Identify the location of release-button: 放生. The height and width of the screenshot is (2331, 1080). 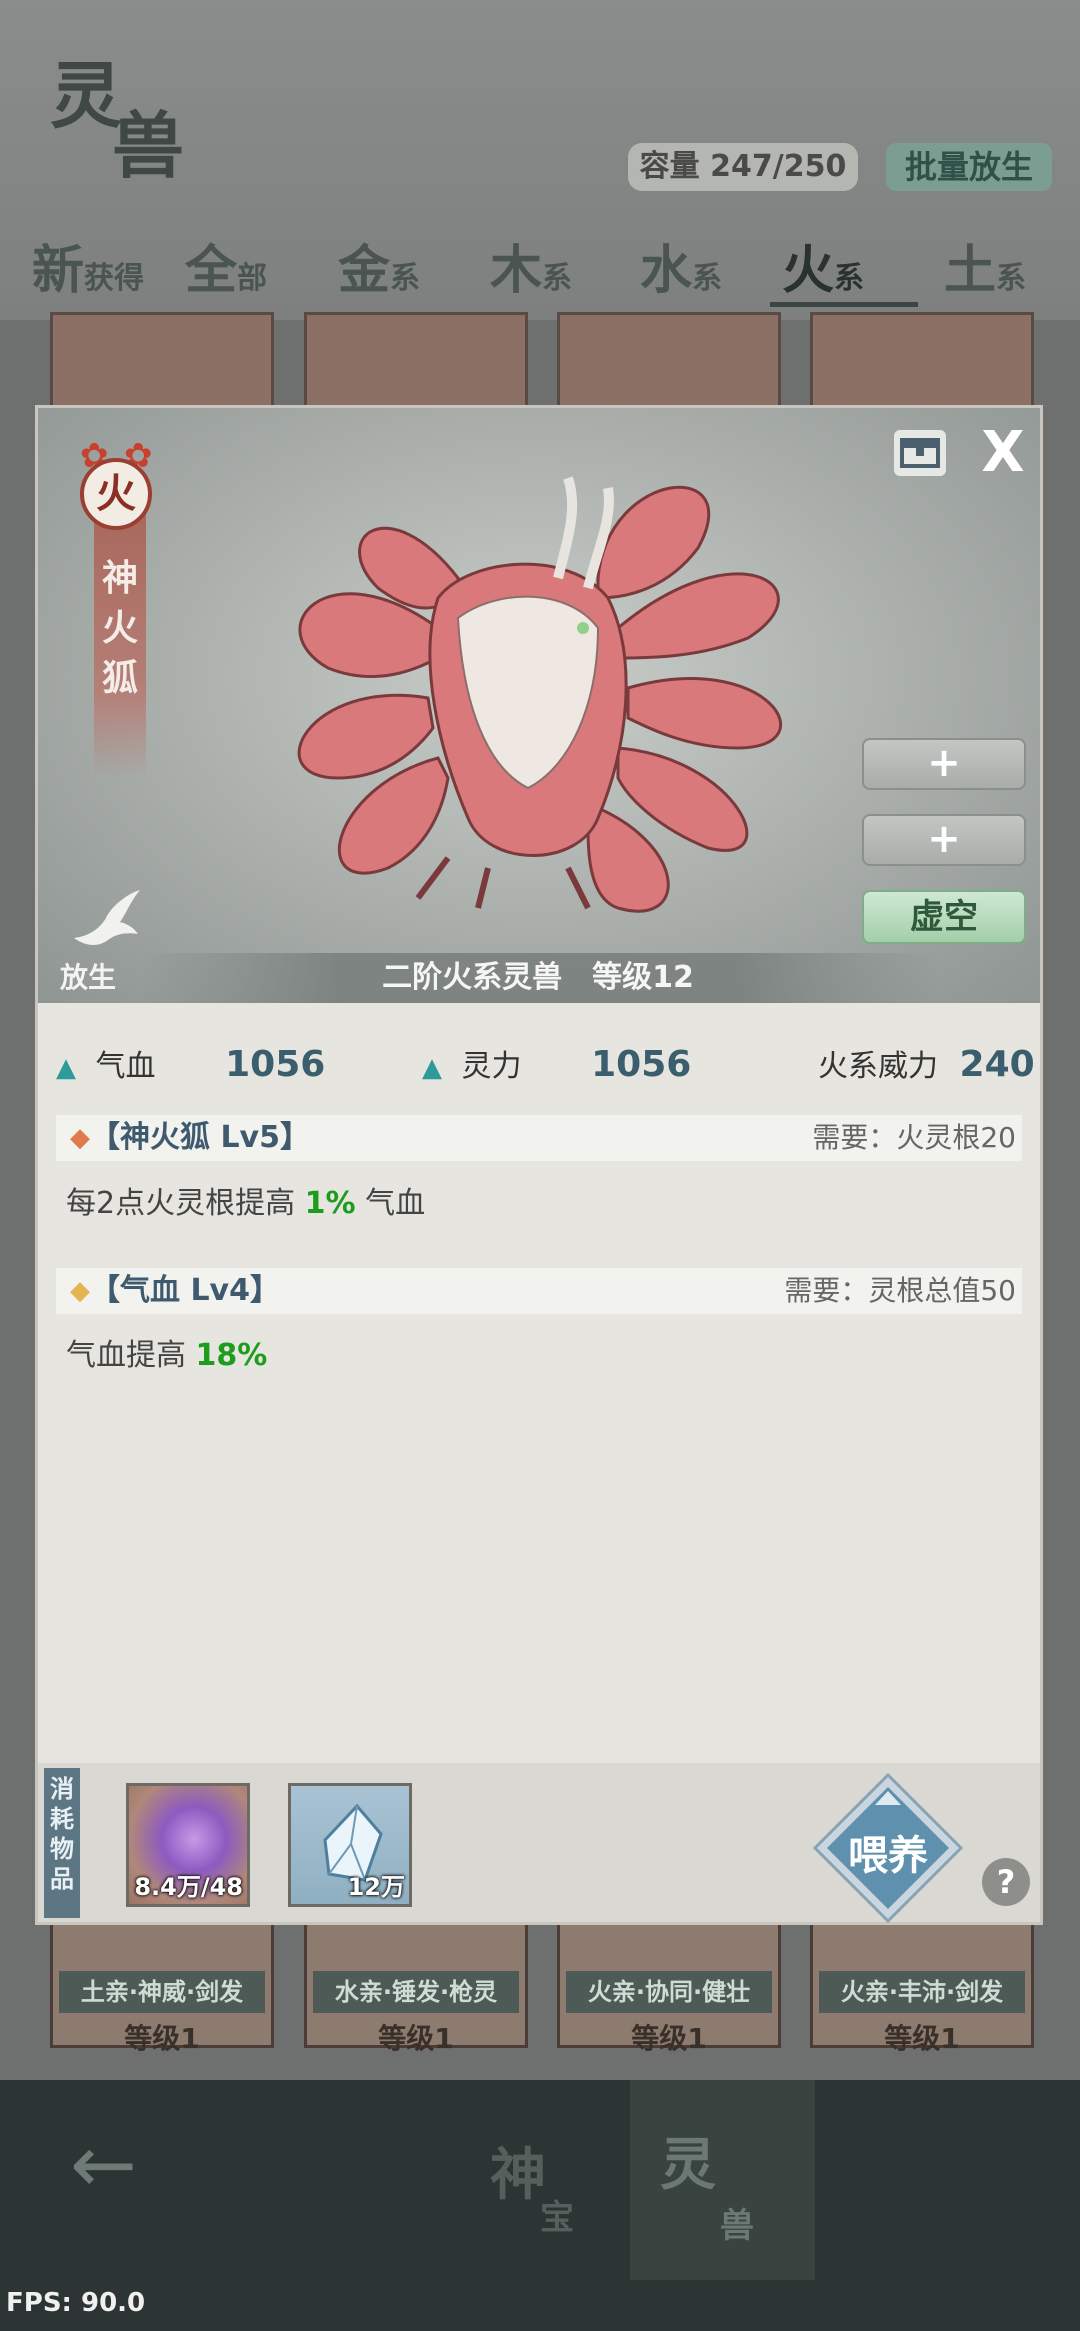
(105, 941).